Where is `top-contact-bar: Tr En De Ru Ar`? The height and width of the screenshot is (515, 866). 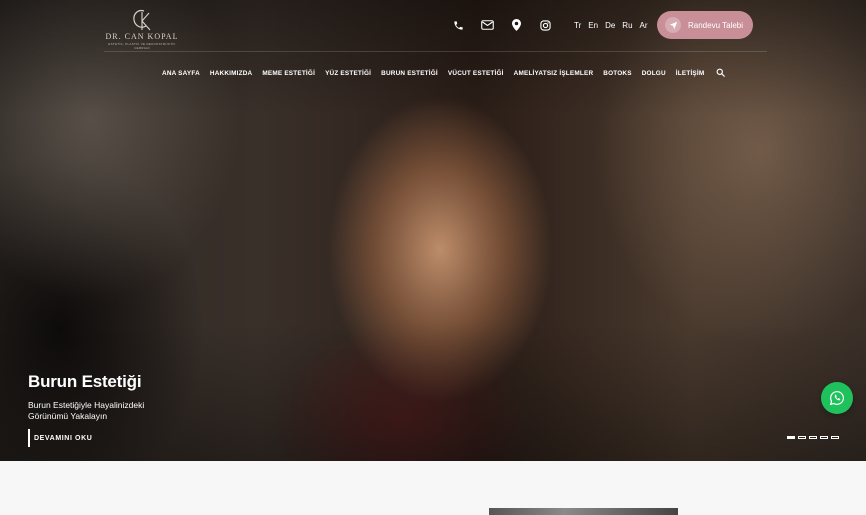 top-contact-bar: Tr En De Ru Ar is located at coordinates (551, 25).